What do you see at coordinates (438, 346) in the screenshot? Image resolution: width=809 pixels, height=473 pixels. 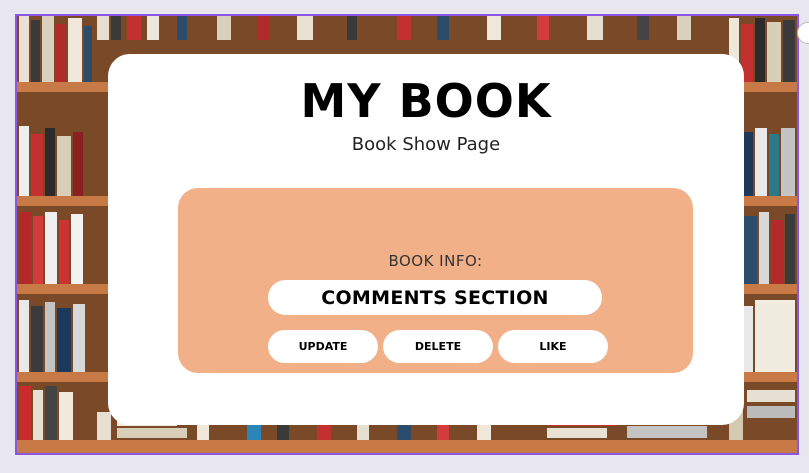 I see `delete-button: DELETE` at bounding box center [438, 346].